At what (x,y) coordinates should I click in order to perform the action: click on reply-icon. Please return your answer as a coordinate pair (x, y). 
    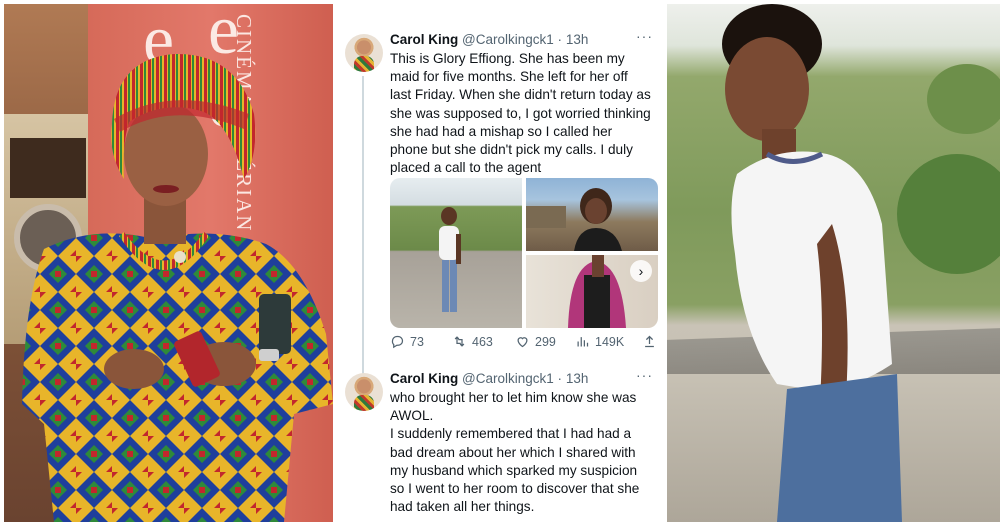
    Looking at the image, I should click on (397, 342).